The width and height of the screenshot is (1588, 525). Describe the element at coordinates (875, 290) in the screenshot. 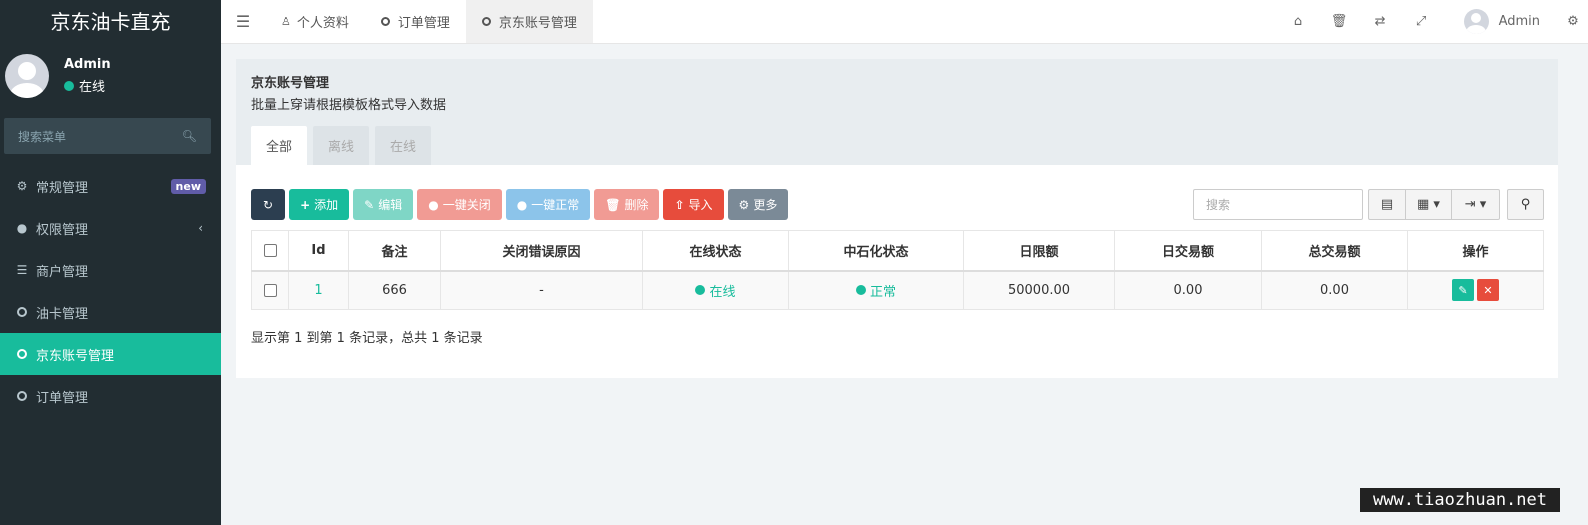

I see `sinopec-status-badge: 正常` at that location.